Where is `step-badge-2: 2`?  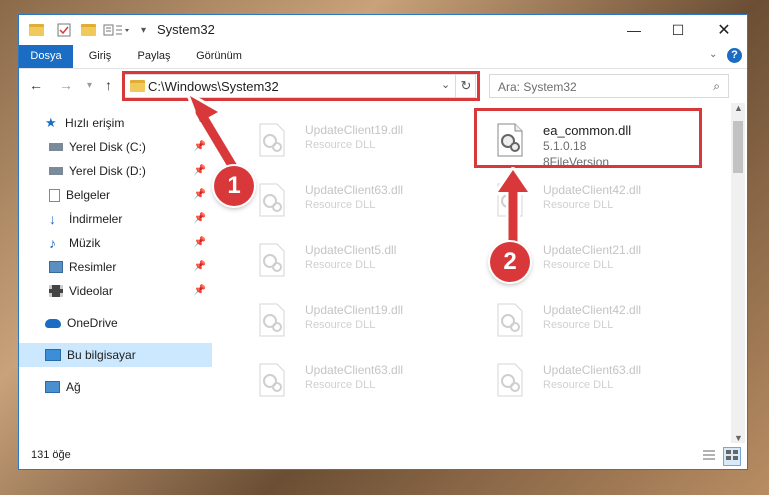
step-badge-2: 2 is located at coordinates (510, 262).